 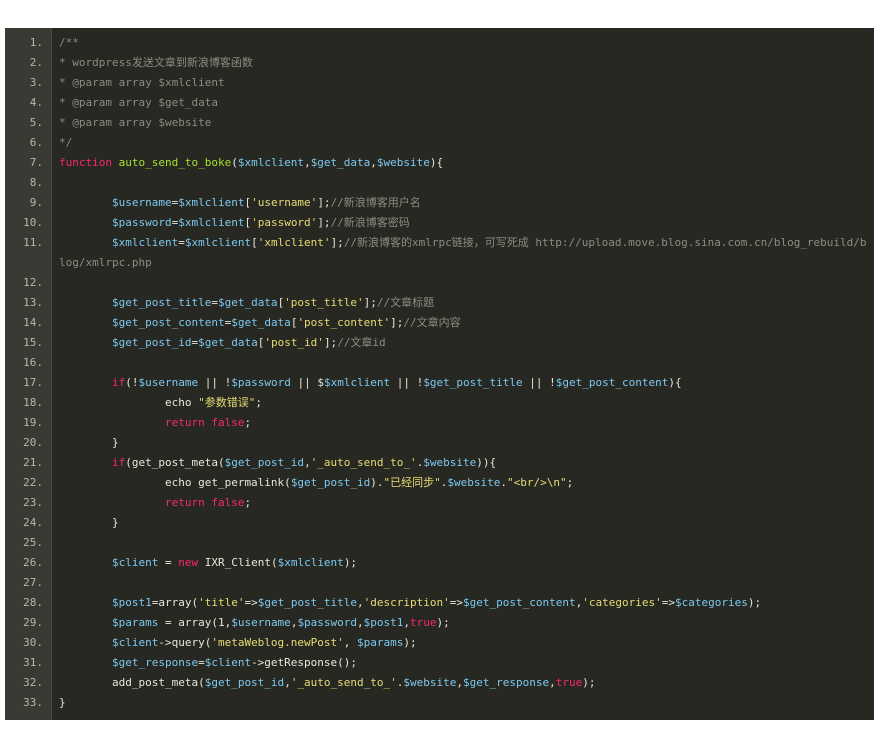 What do you see at coordinates (184, 422) in the screenshot?
I see `code-keyword: return` at bounding box center [184, 422].